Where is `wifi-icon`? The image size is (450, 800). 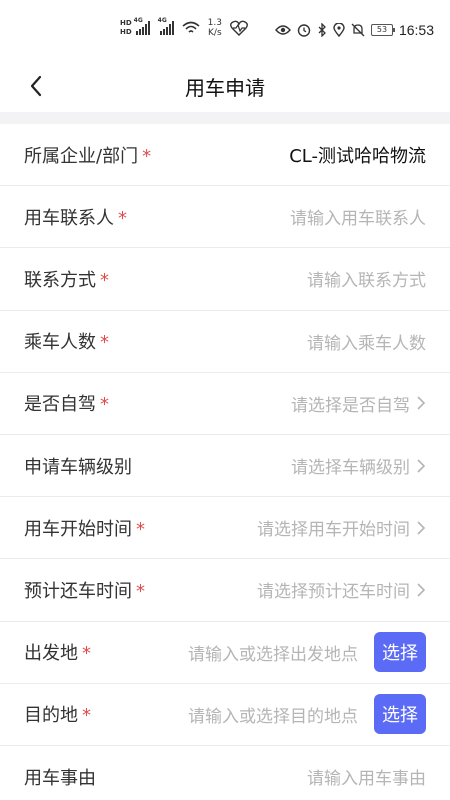 wifi-icon is located at coordinates (191, 27).